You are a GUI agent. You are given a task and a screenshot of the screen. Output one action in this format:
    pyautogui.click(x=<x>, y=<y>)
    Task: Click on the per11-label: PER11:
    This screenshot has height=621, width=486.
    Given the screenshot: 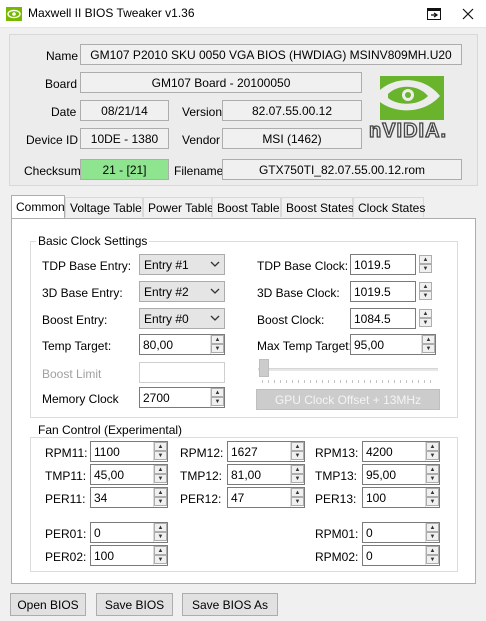 What is the action you would take?
    pyautogui.click(x=65, y=499)
    